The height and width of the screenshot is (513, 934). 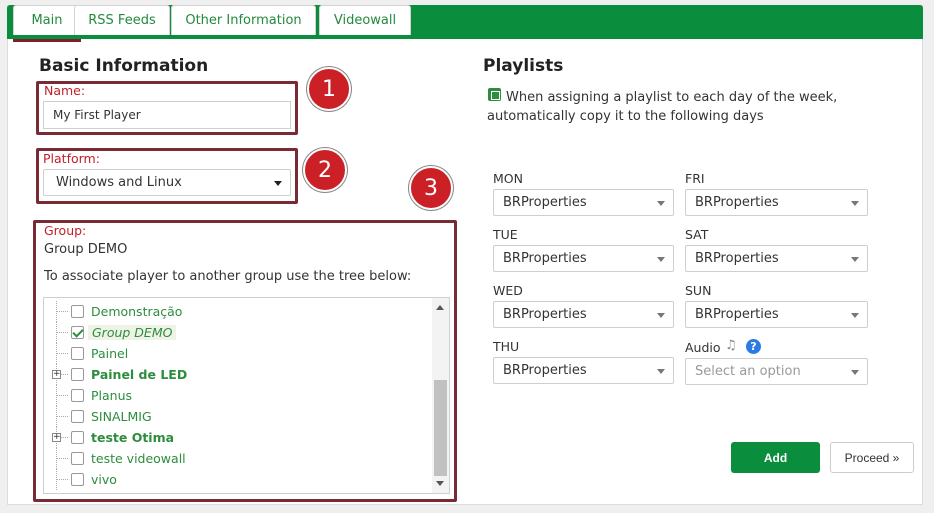 I want to click on tree-item-label: Planus, so click(x=111, y=395).